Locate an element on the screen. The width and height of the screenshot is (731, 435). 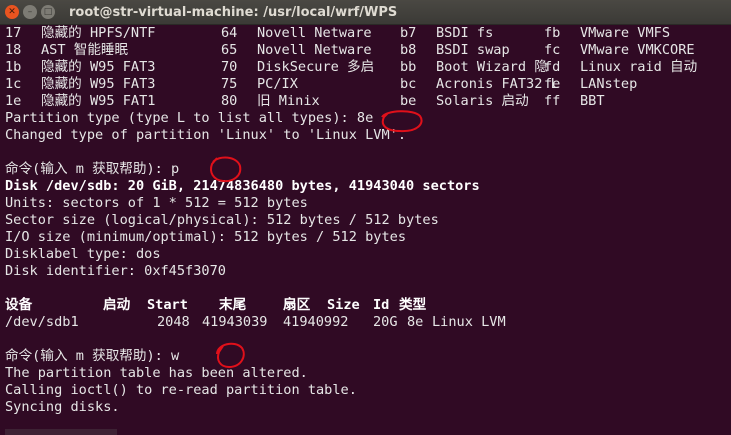
partition-type-row: 1e 隐藏的 W95 FAT1 80 旧 Minix be Solaris 启动 ff BBT is located at coordinates (368, 101).